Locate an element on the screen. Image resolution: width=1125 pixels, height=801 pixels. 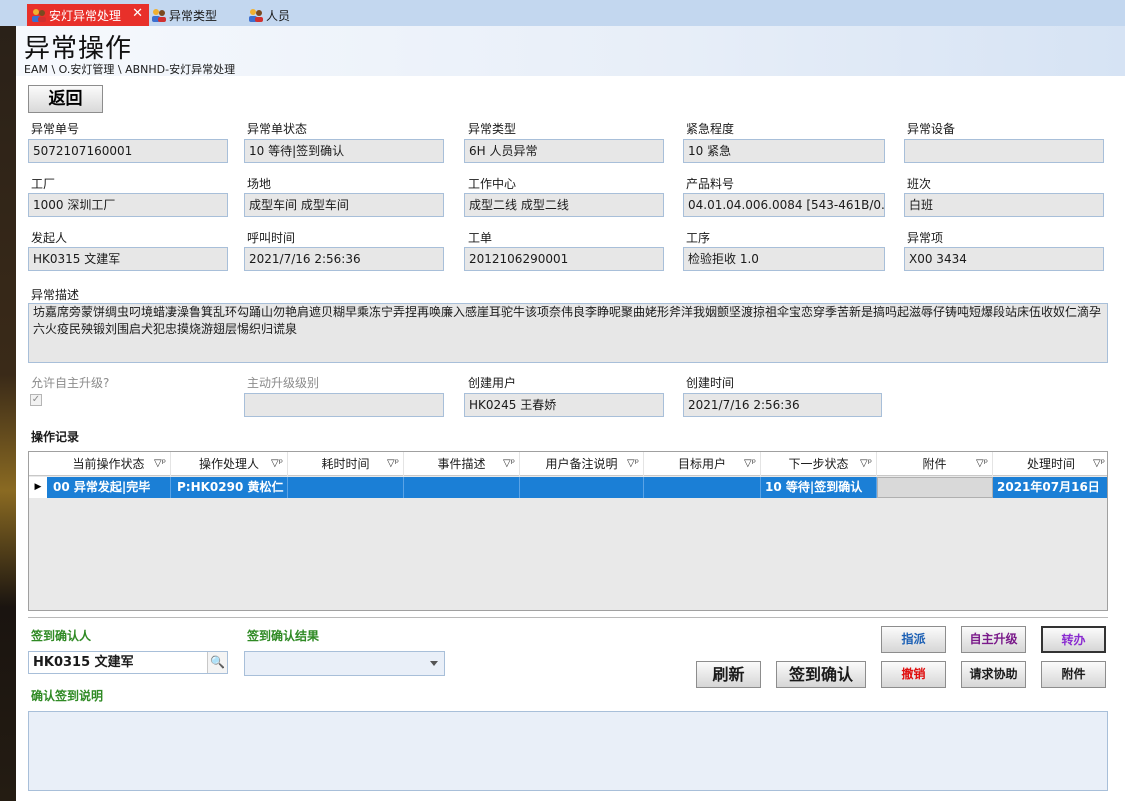
signer-input: HK0315 文建军 🔍 is located at coordinates (128, 662).